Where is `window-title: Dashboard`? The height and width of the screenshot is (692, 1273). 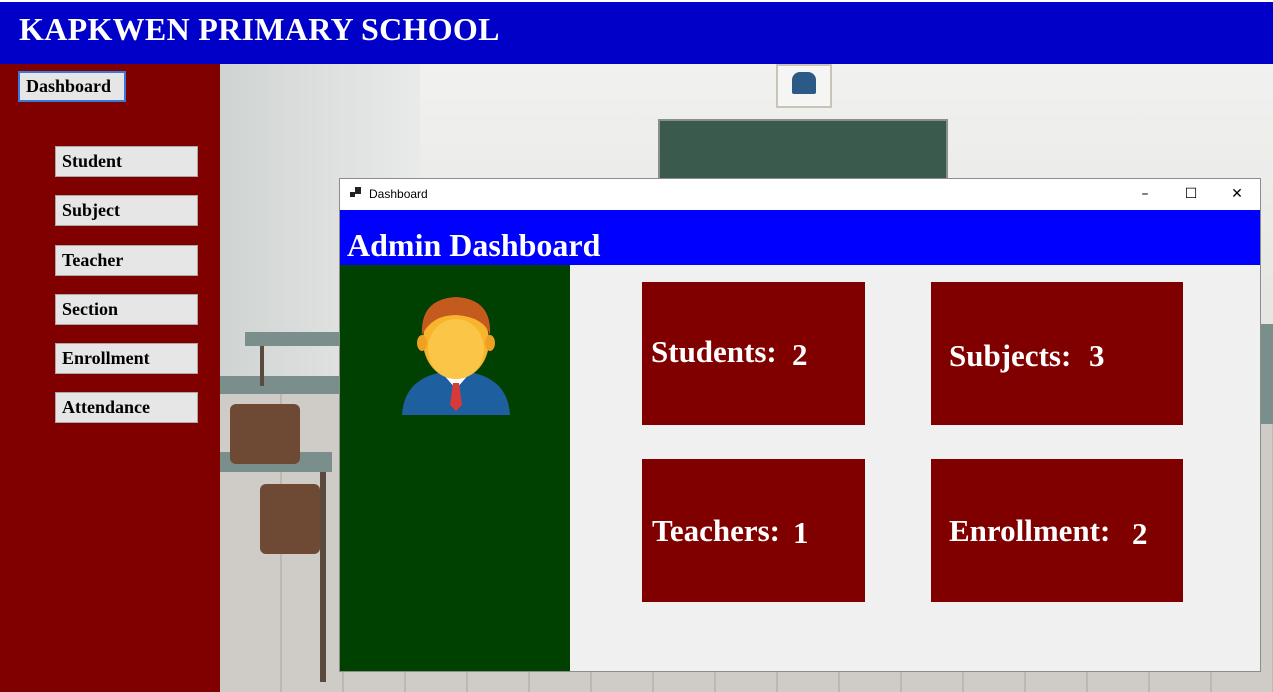
window-title: Dashboard is located at coordinates (398, 194).